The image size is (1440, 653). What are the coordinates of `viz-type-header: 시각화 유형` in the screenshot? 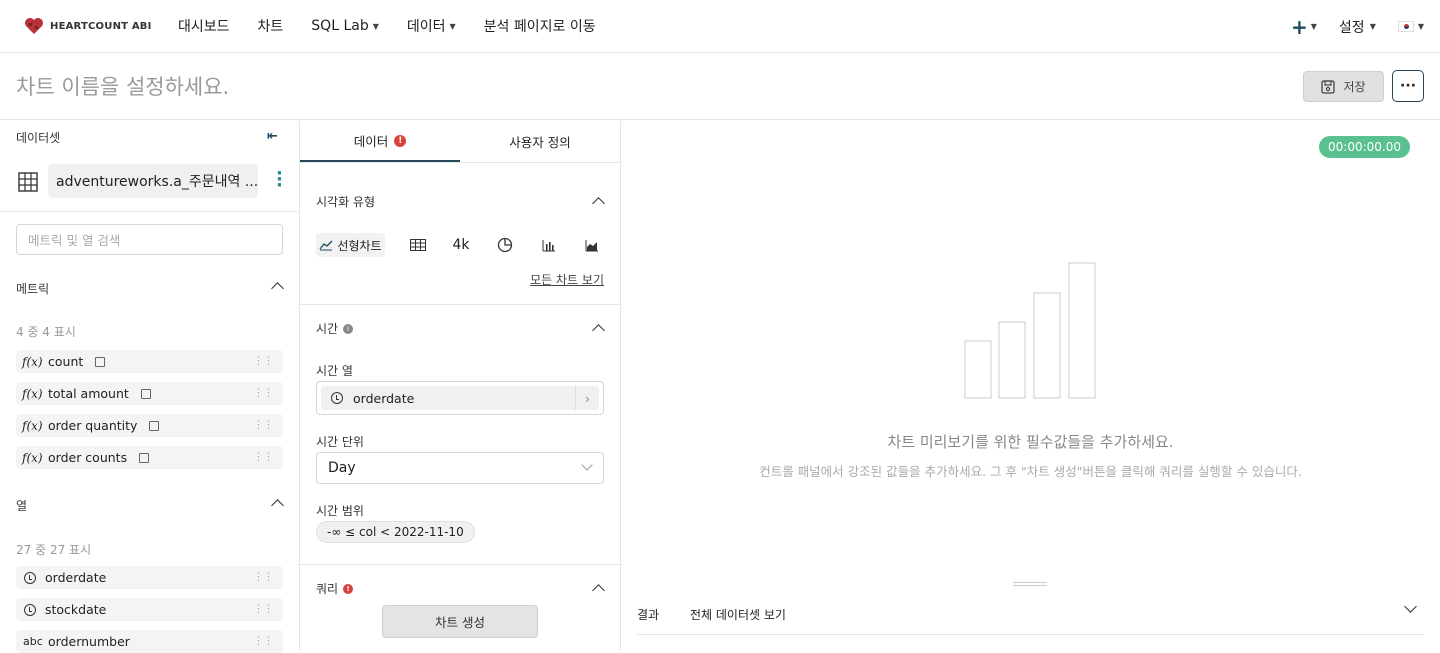 It's located at (346, 202).